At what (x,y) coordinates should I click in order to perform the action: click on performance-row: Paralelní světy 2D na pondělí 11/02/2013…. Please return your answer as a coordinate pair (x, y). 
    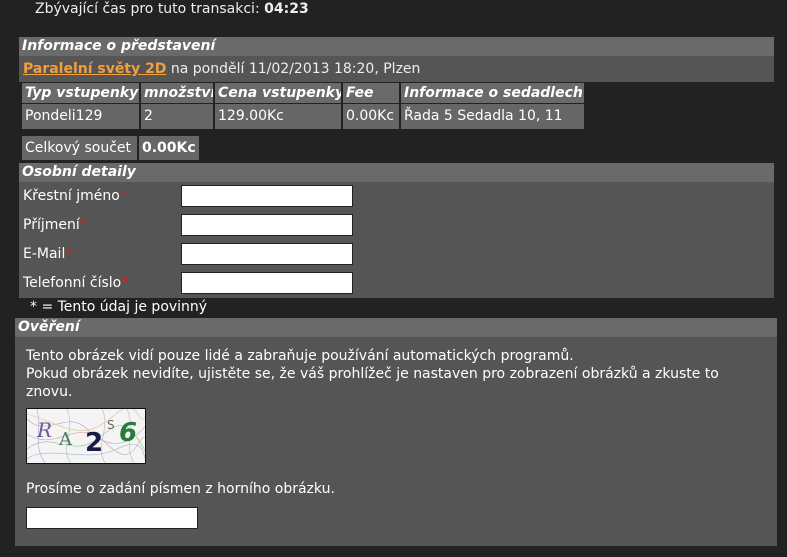
    Looking at the image, I should click on (396, 69).